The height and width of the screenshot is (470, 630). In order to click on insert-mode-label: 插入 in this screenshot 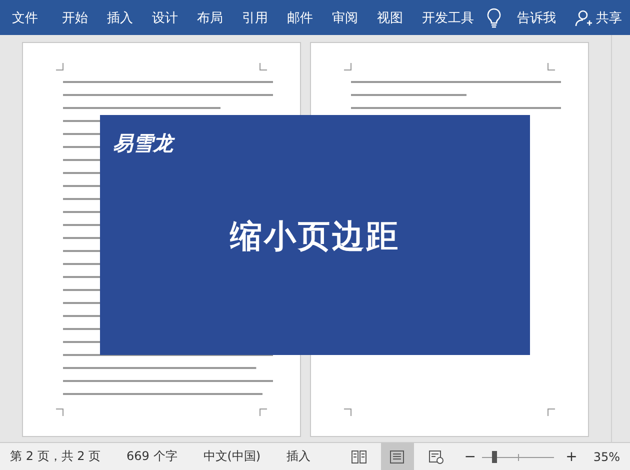, I will do `click(298, 456)`.